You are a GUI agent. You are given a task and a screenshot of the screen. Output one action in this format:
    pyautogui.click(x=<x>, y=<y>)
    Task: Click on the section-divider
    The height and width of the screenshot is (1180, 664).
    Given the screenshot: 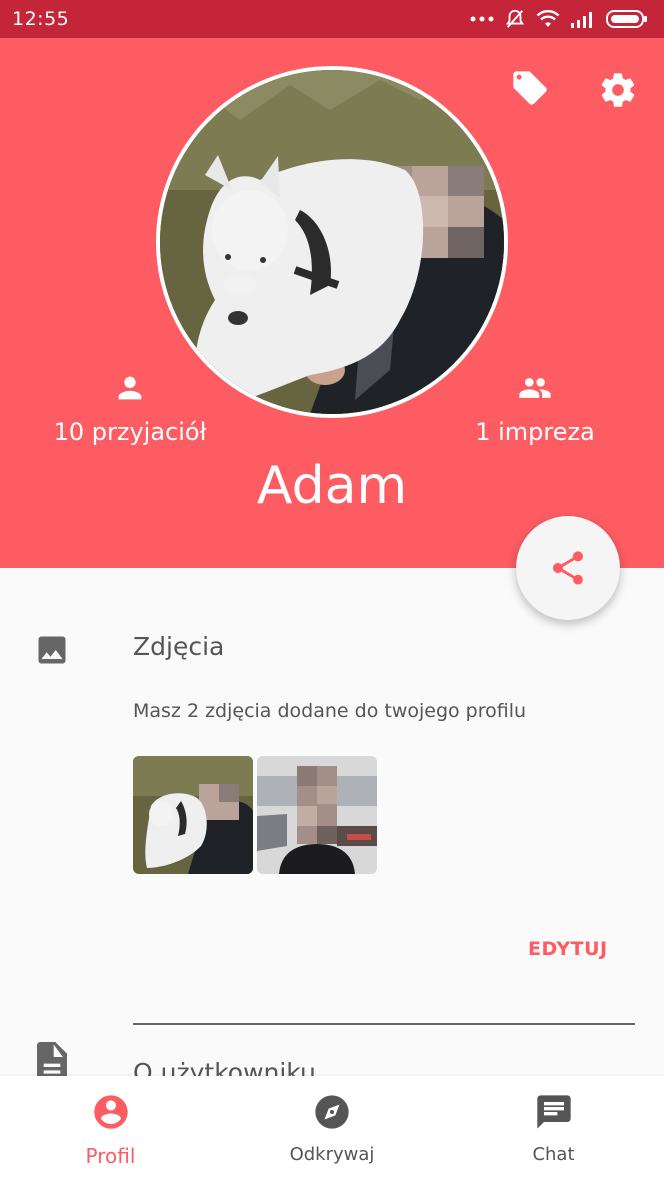 What is the action you would take?
    pyautogui.click(x=384, y=1024)
    